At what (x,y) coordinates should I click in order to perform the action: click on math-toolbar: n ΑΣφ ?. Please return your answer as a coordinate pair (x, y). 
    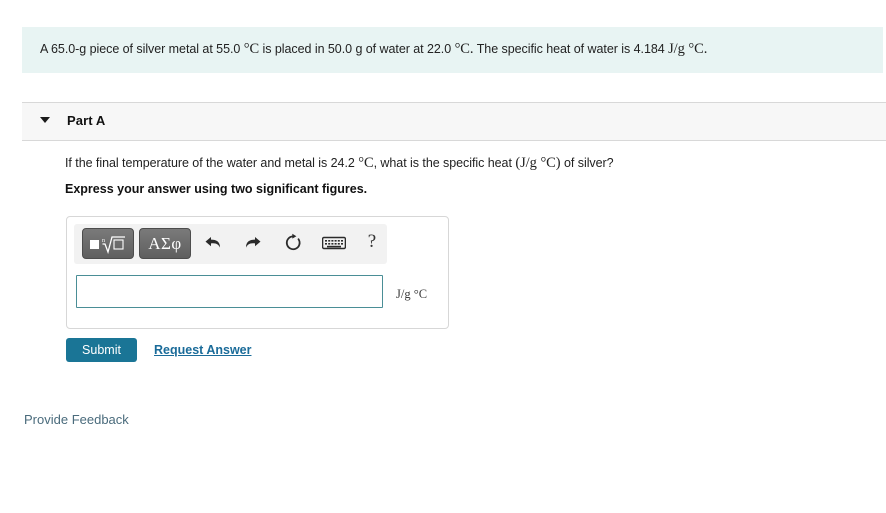
    Looking at the image, I should click on (230, 244).